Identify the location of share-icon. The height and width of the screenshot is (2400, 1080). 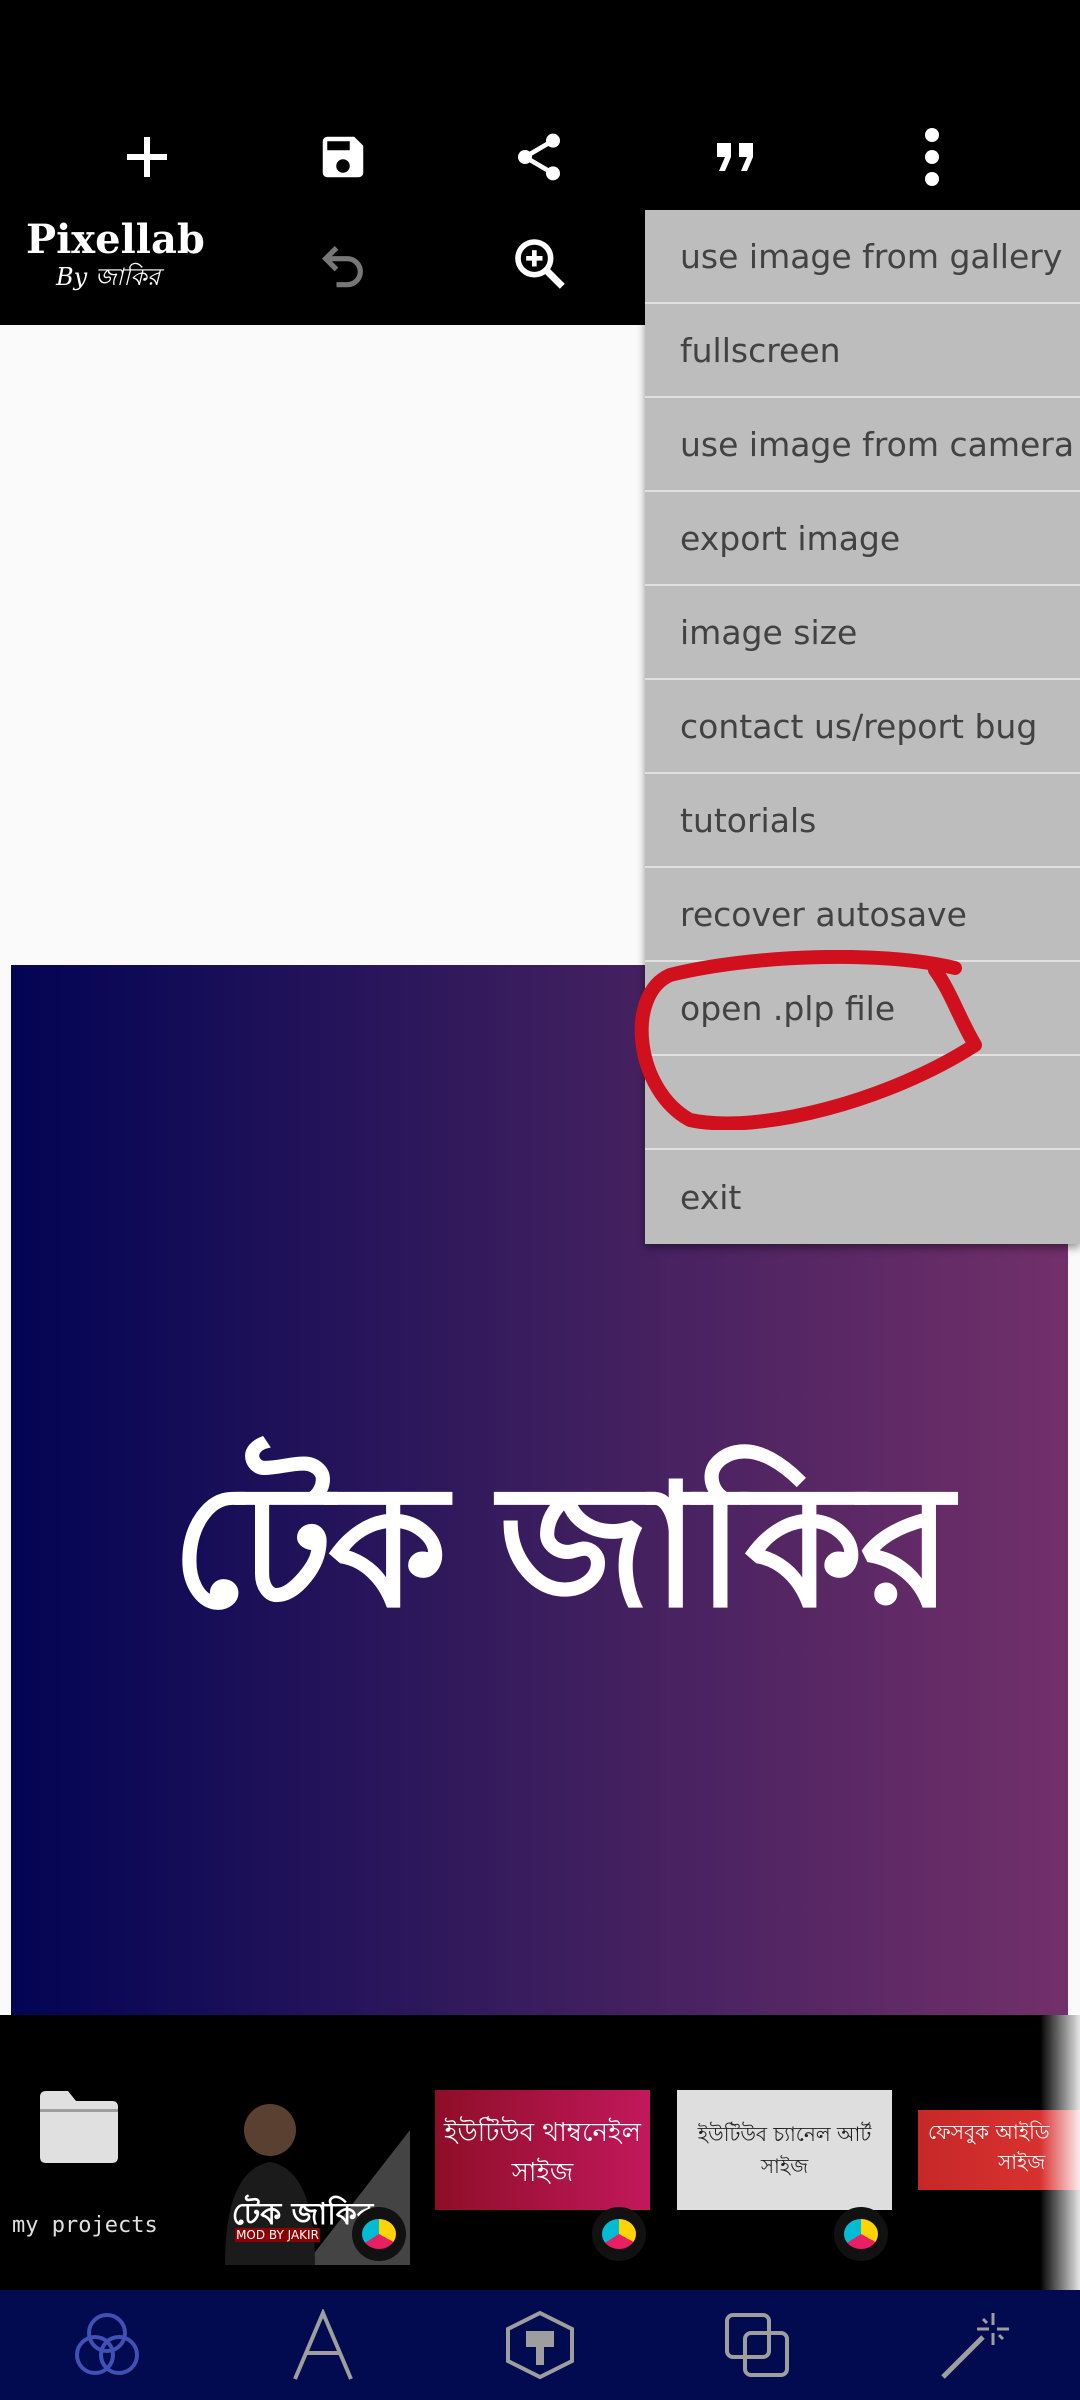
(539, 157).